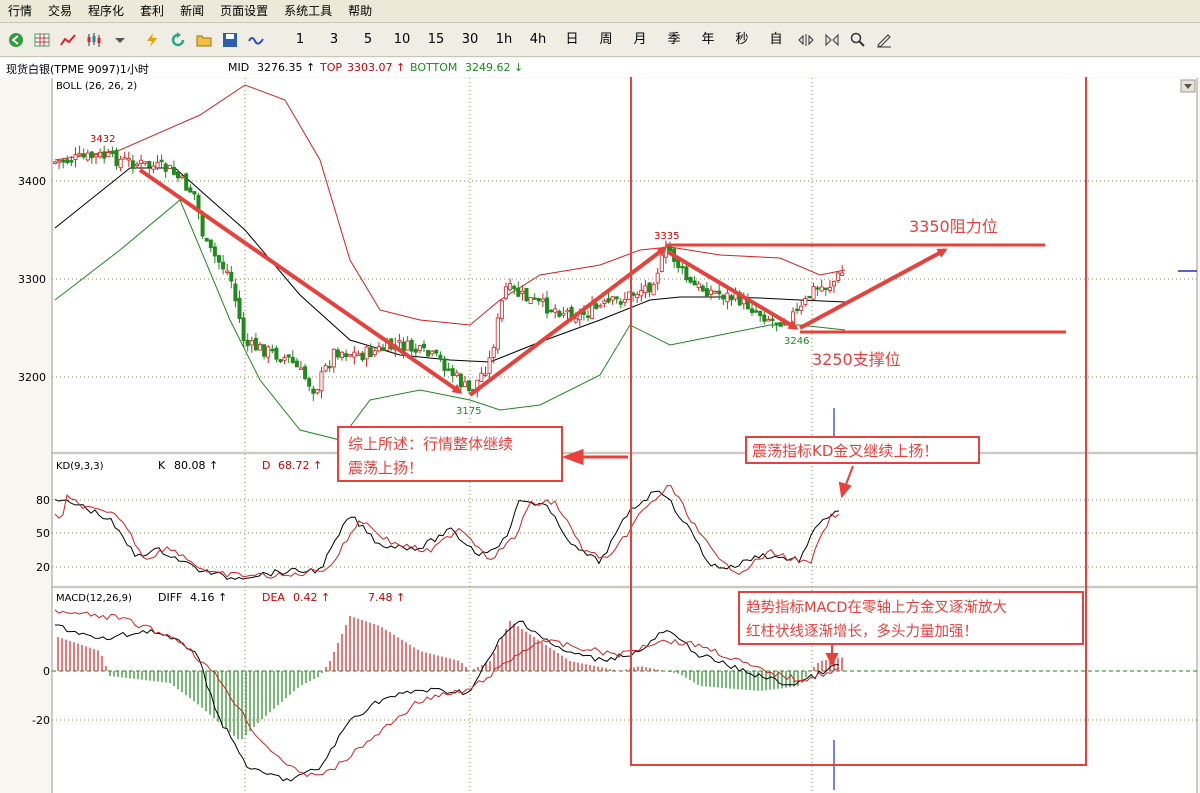 Image resolution: width=1200 pixels, height=793 pixels. What do you see at coordinates (430, 444) in the screenshot?
I see `summary-line: 综上所述：行情整体继续` at bounding box center [430, 444].